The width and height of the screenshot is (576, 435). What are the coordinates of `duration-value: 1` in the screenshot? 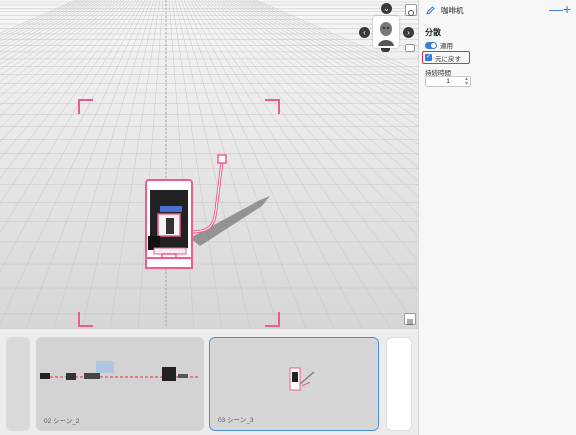 It's located at (448, 81).